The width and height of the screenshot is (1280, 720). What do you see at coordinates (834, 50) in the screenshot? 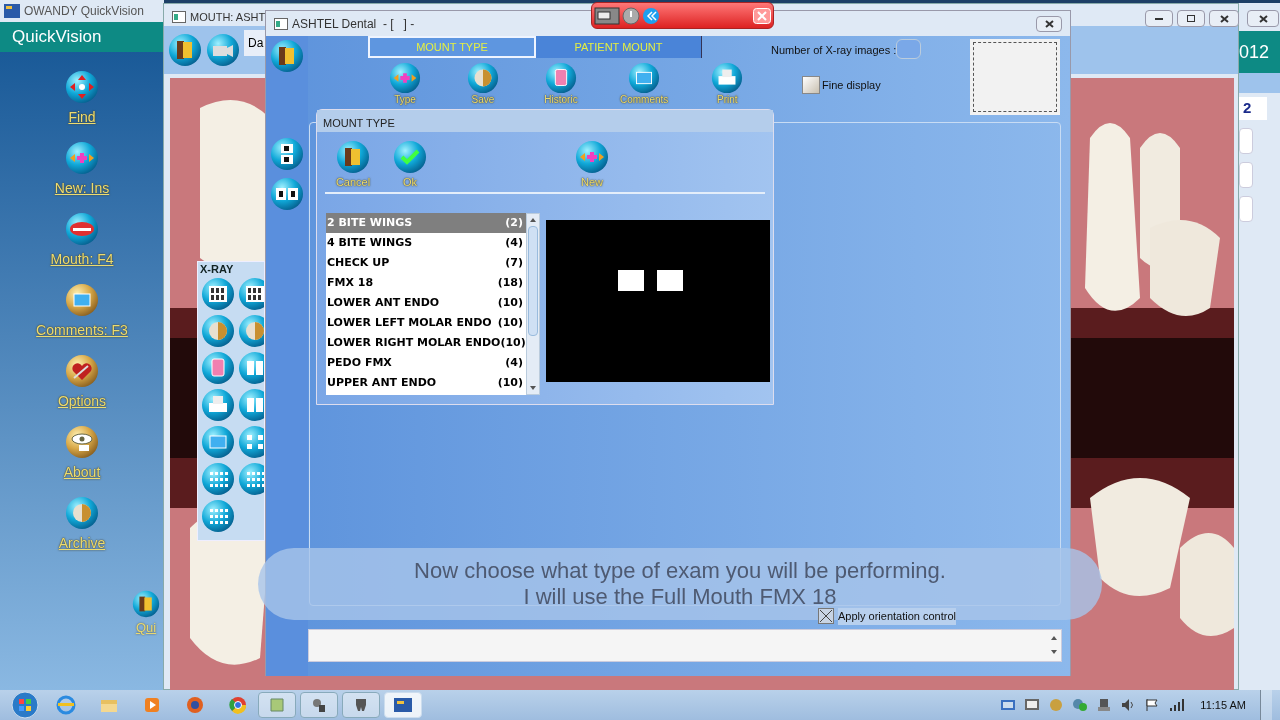
I see `image-count-label: Number of X-ray images :` at bounding box center [834, 50].